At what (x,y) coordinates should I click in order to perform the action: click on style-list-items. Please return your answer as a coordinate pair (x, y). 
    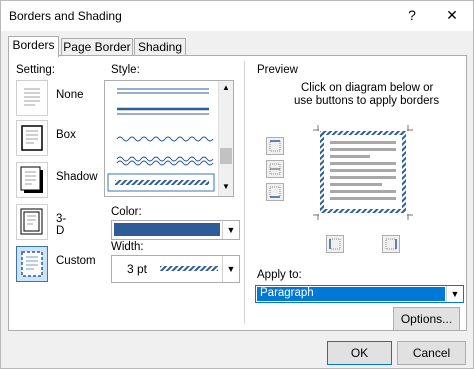
    Looking at the image, I should click on (161, 140).